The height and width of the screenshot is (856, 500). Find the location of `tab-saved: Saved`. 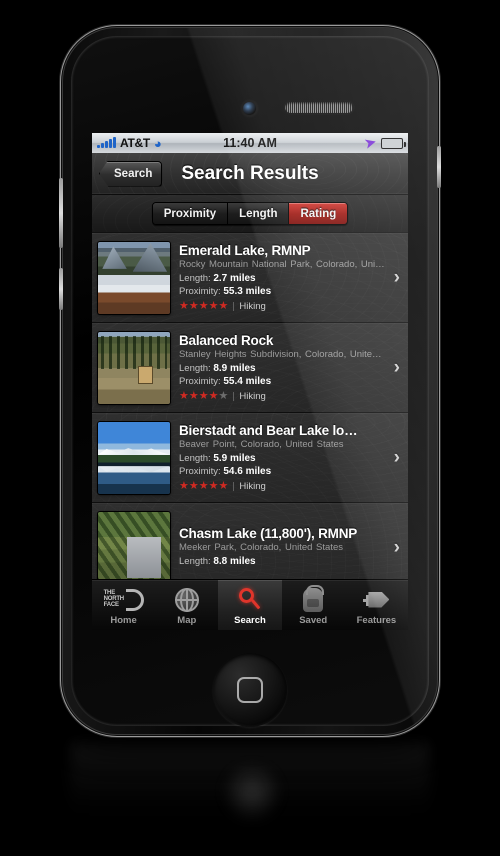

tab-saved: Saved is located at coordinates (313, 605).